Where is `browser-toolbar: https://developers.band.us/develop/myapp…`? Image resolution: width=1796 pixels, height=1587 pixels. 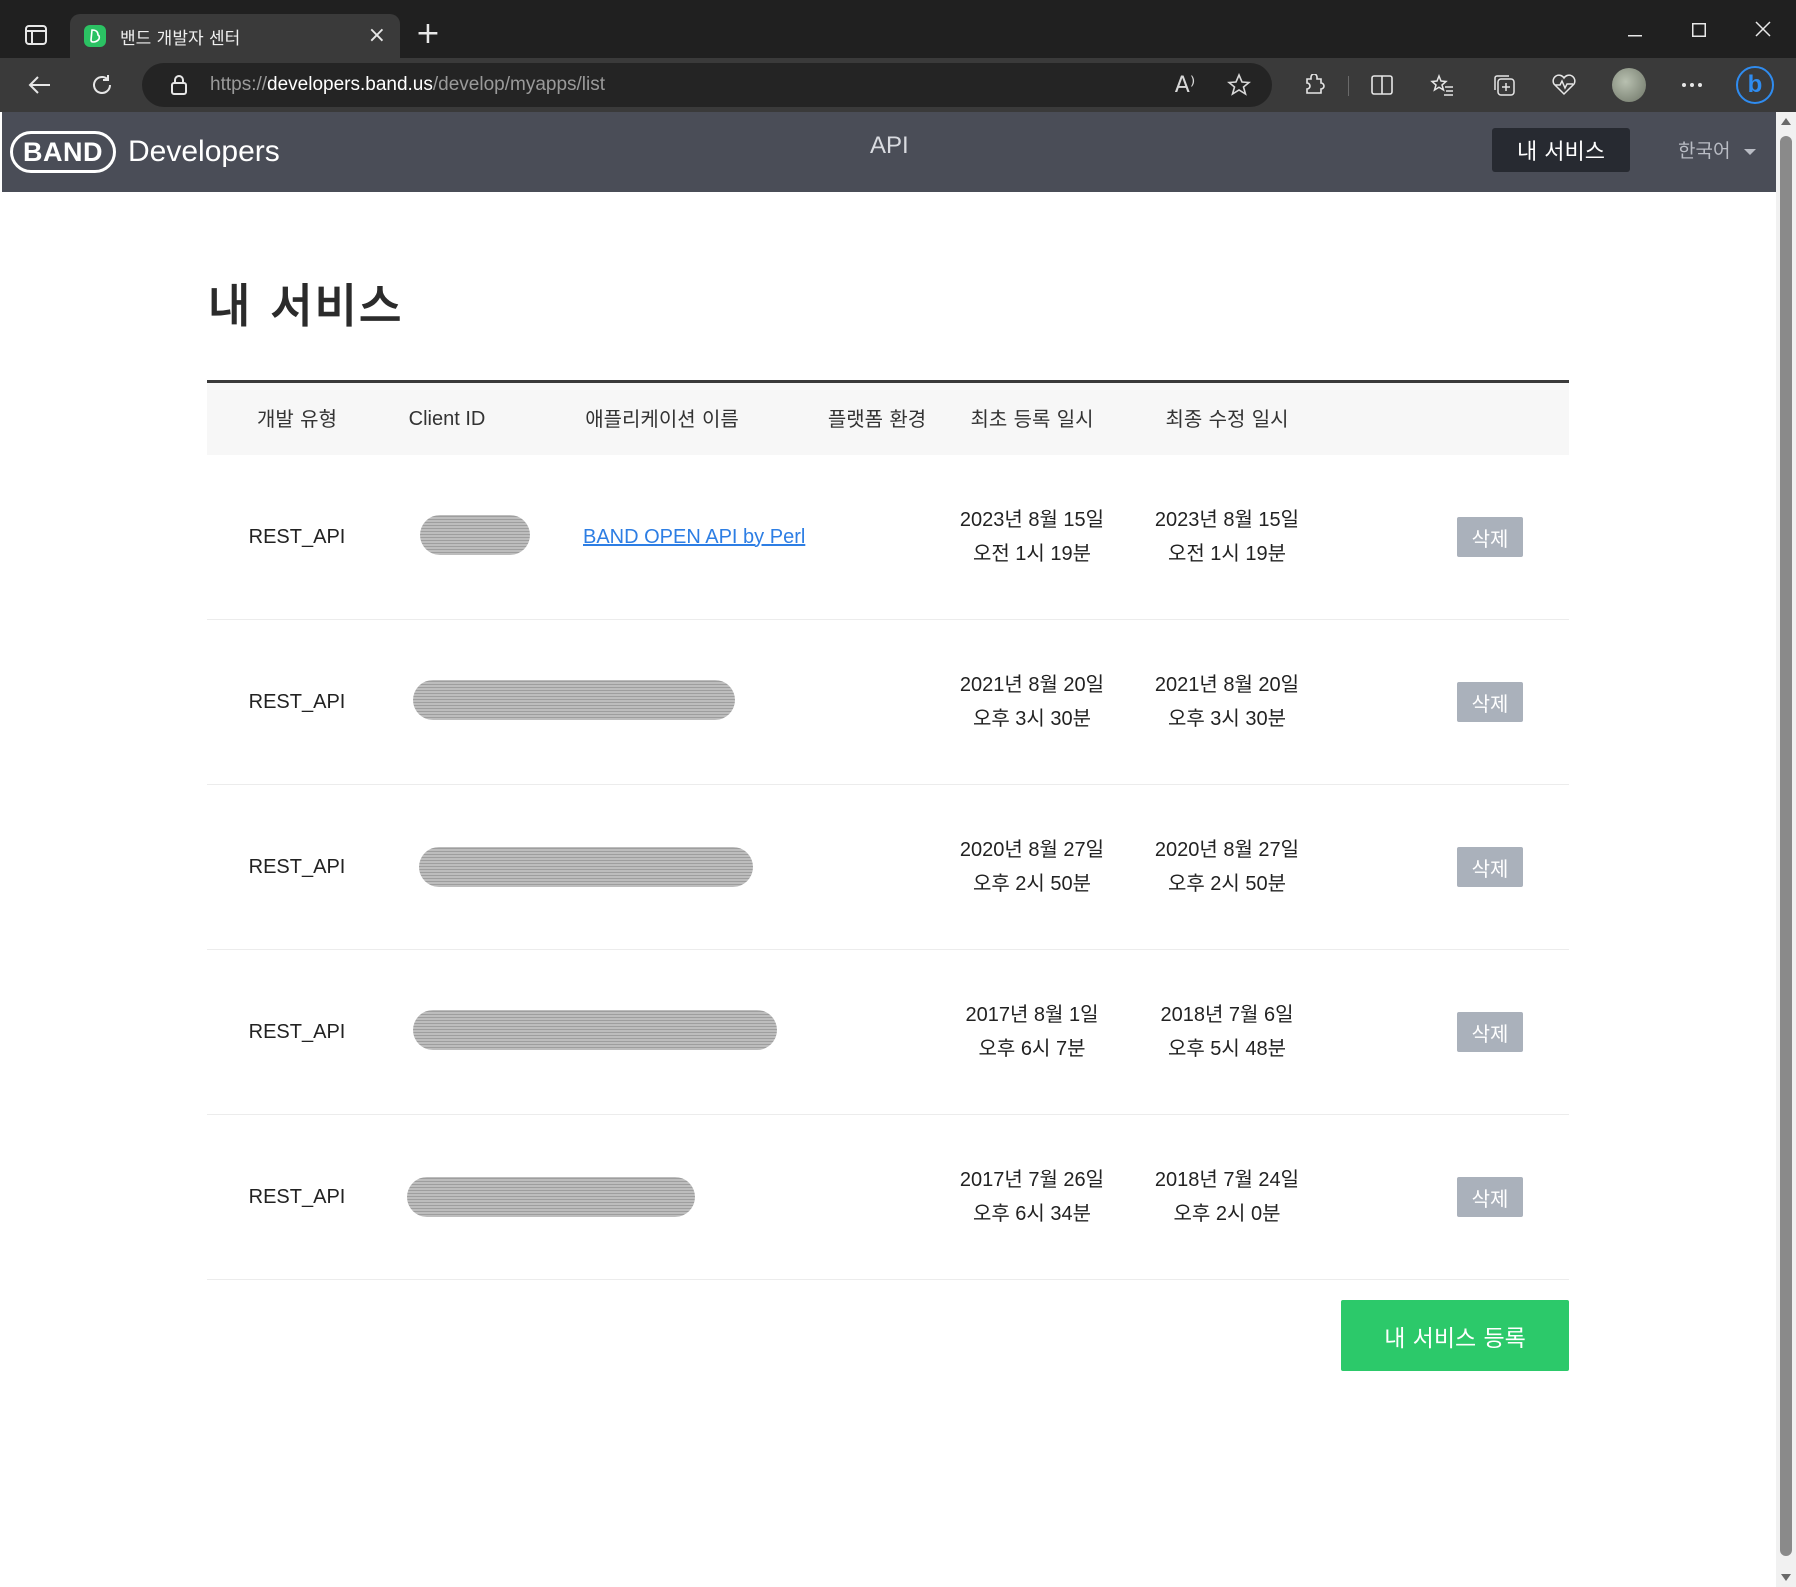
browser-toolbar: https://developers.band.us/develop/myapp… is located at coordinates (898, 85).